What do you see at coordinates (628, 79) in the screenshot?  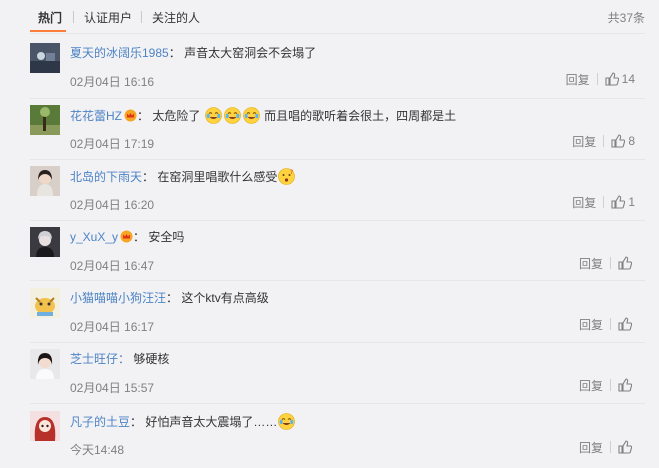 I see `like-count: 14` at bounding box center [628, 79].